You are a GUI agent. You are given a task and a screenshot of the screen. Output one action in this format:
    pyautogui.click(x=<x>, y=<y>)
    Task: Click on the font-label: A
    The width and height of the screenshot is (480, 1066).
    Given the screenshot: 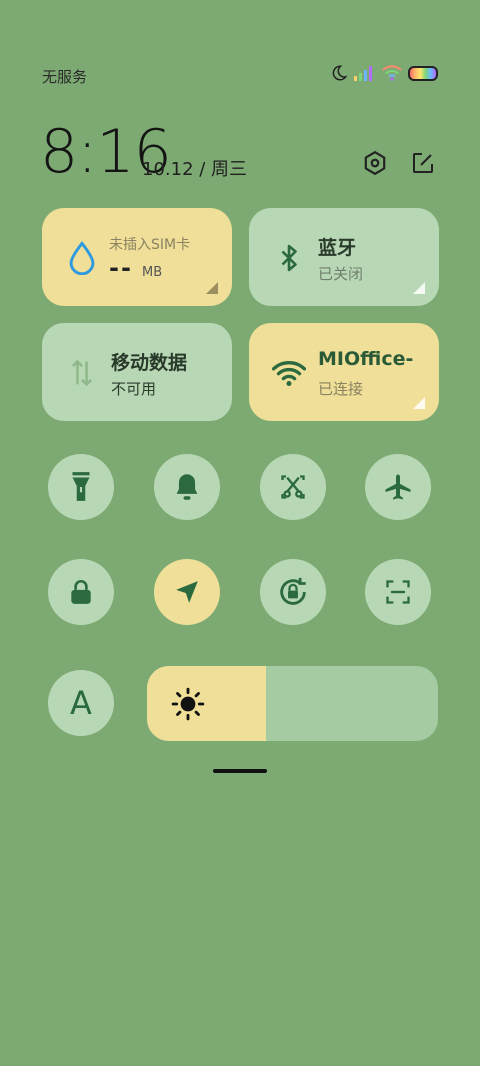 What is the action you would take?
    pyautogui.click(x=81, y=703)
    